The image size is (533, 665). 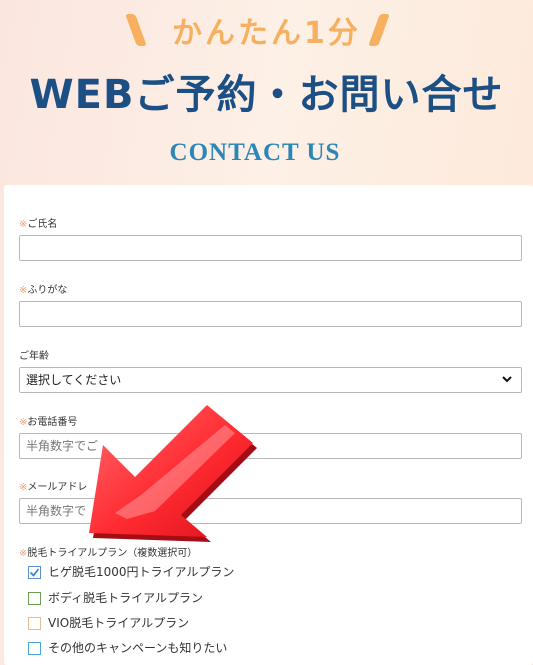 What do you see at coordinates (48, 422) in the screenshot?
I see `phone-label: ※お電話番号` at bounding box center [48, 422].